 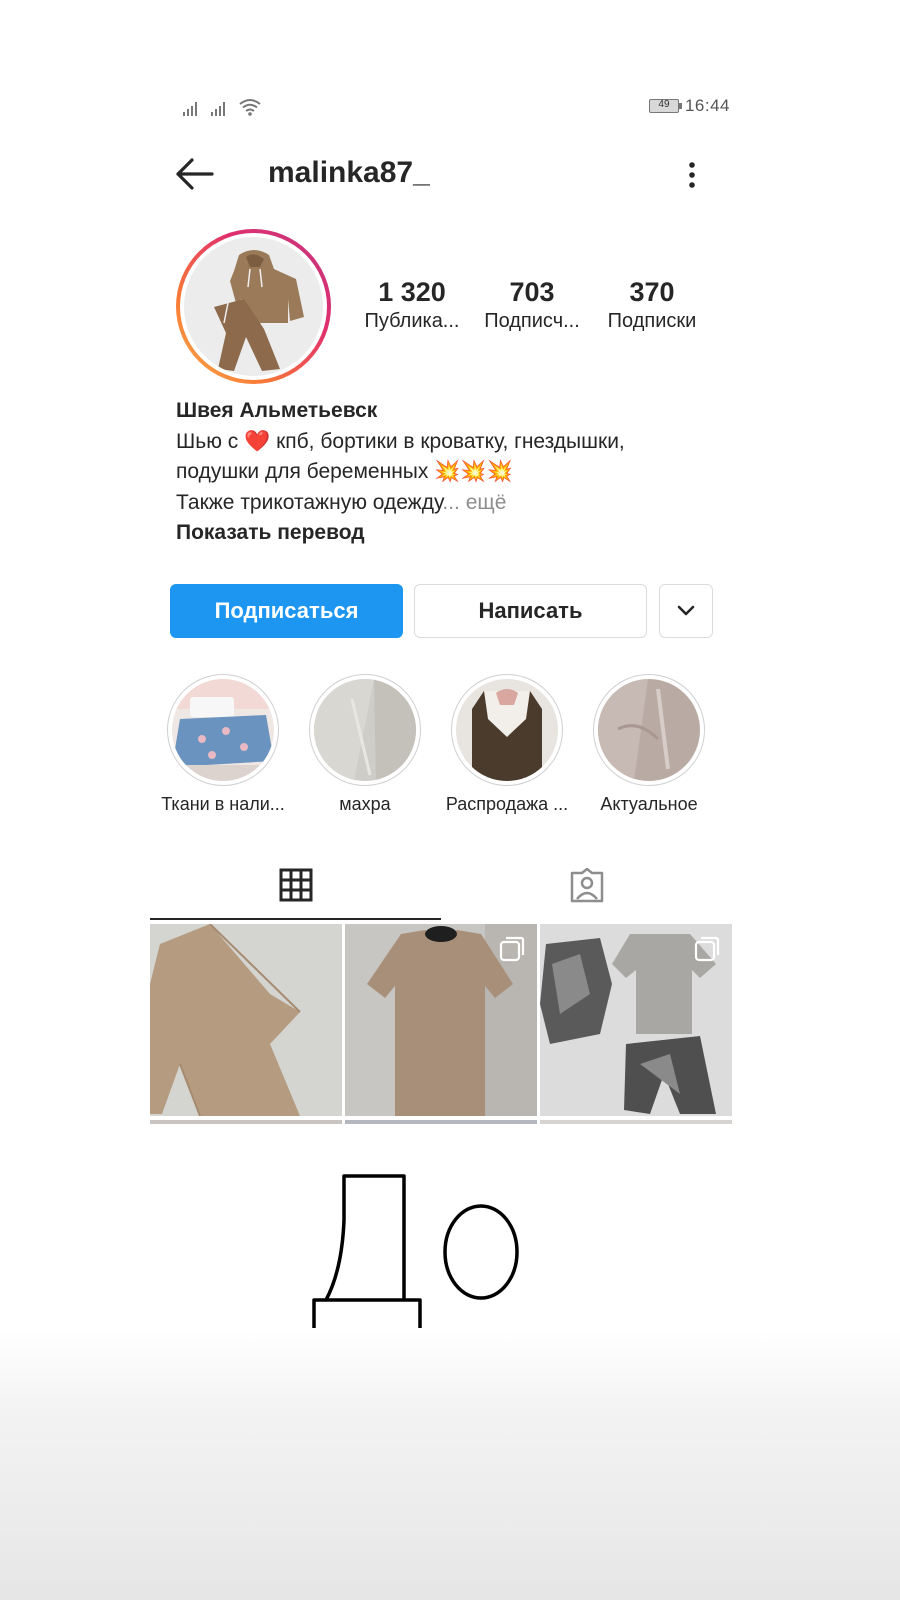 I want to click on profile-header: malinka87_, so click(x=452, y=175).